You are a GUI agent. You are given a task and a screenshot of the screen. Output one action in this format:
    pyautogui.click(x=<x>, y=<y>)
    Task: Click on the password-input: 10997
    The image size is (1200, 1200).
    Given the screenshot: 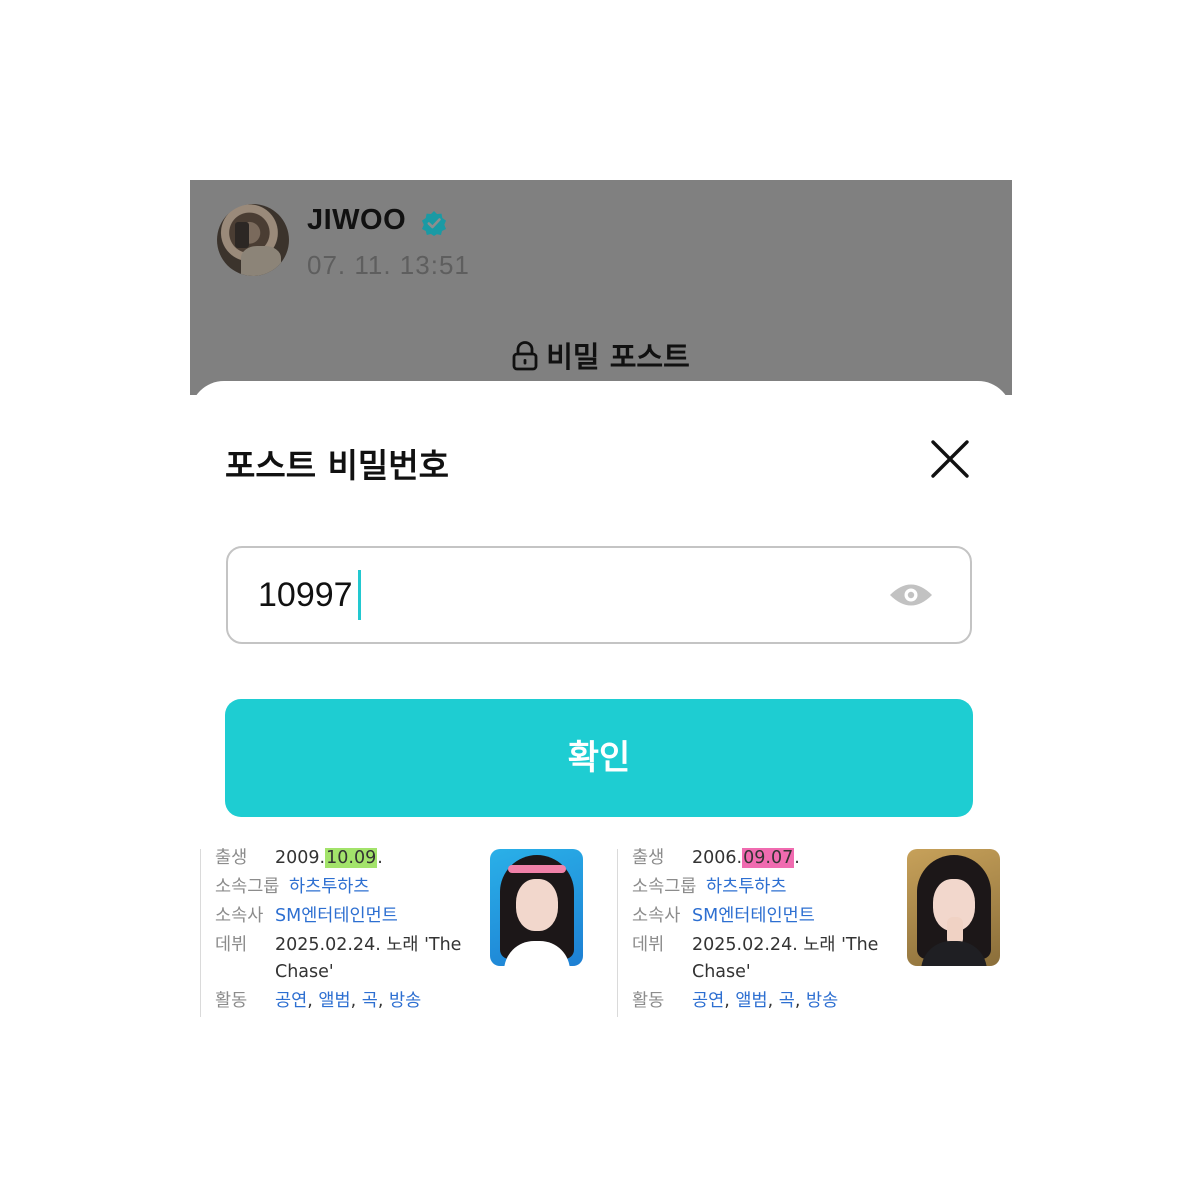 What is the action you would take?
    pyautogui.click(x=599, y=595)
    